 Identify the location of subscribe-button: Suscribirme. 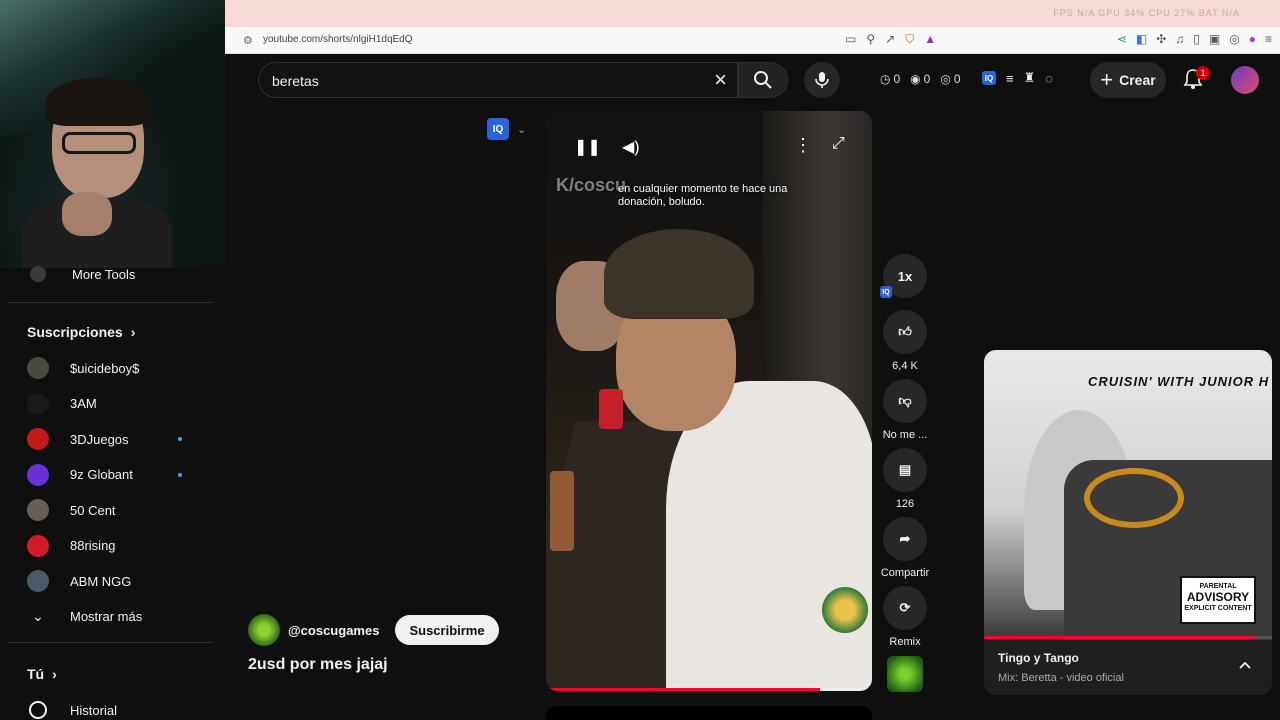
(447, 630).